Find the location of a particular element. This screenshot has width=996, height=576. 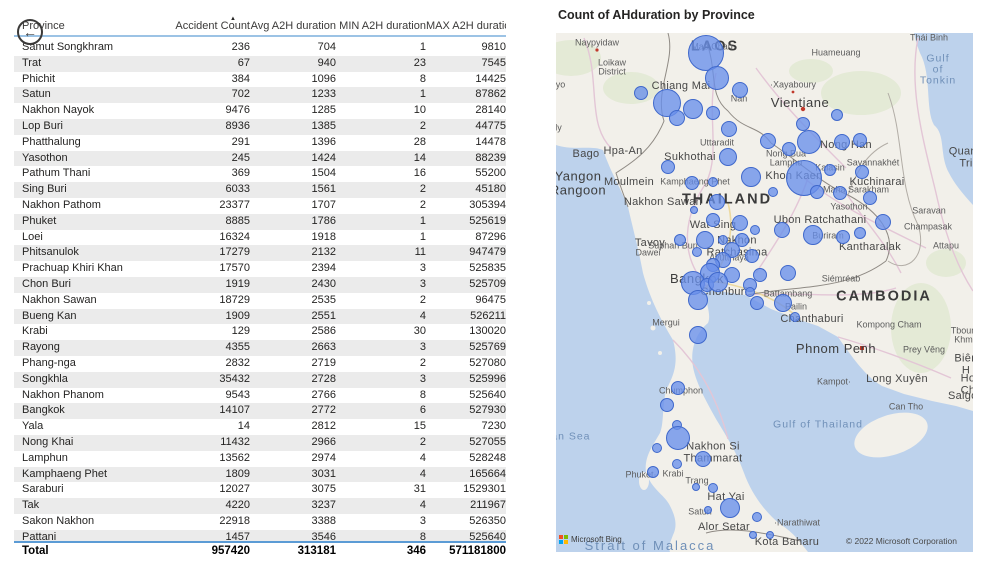

table-row: Yasothon 245 1424 14 88239 is located at coordinates (260, 158).